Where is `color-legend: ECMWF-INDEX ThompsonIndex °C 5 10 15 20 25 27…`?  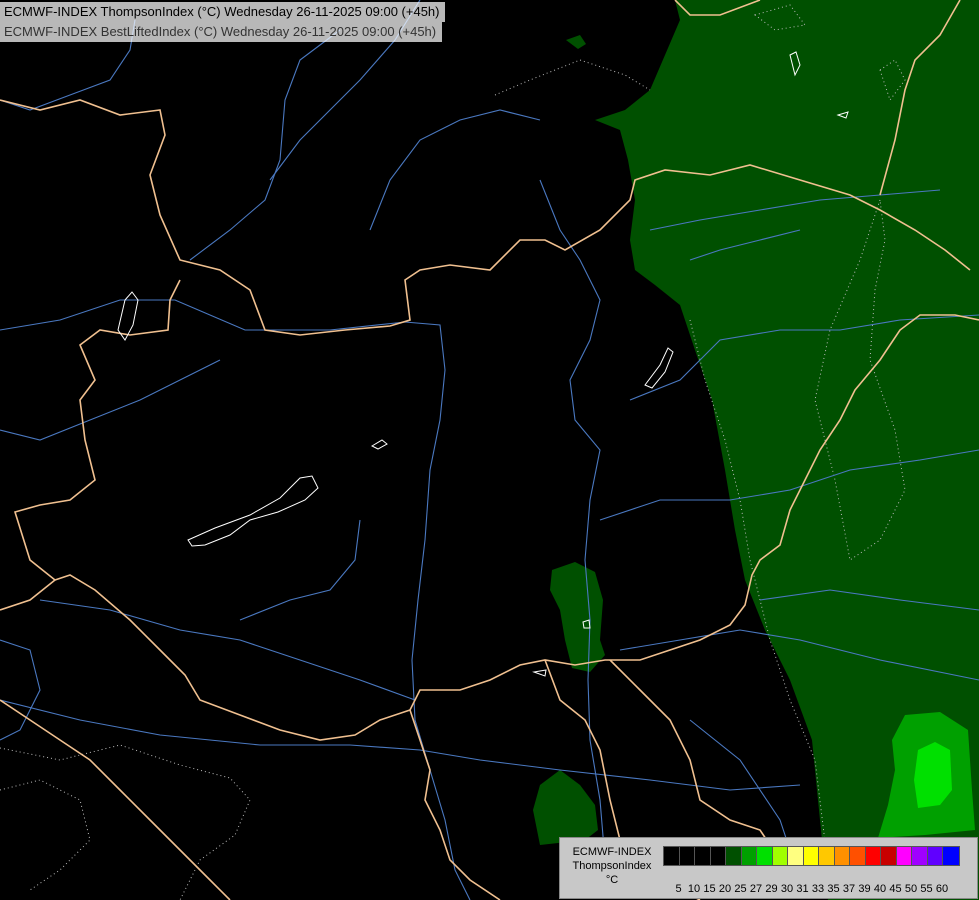
color-legend: ECMWF-INDEX ThompsonIndex °C 5 10 15 20 25 27… is located at coordinates (768, 868).